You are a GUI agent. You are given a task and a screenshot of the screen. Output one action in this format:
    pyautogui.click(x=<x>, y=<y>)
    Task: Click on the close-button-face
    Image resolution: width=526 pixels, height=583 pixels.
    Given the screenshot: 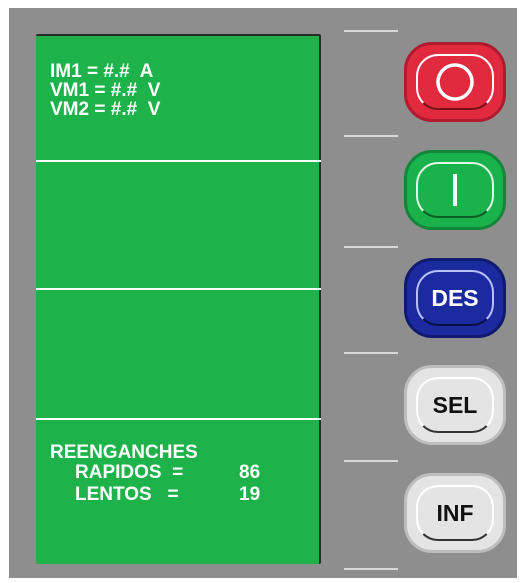 What is the action you would take?
    pyautogui.click(x=455, y=190)
    